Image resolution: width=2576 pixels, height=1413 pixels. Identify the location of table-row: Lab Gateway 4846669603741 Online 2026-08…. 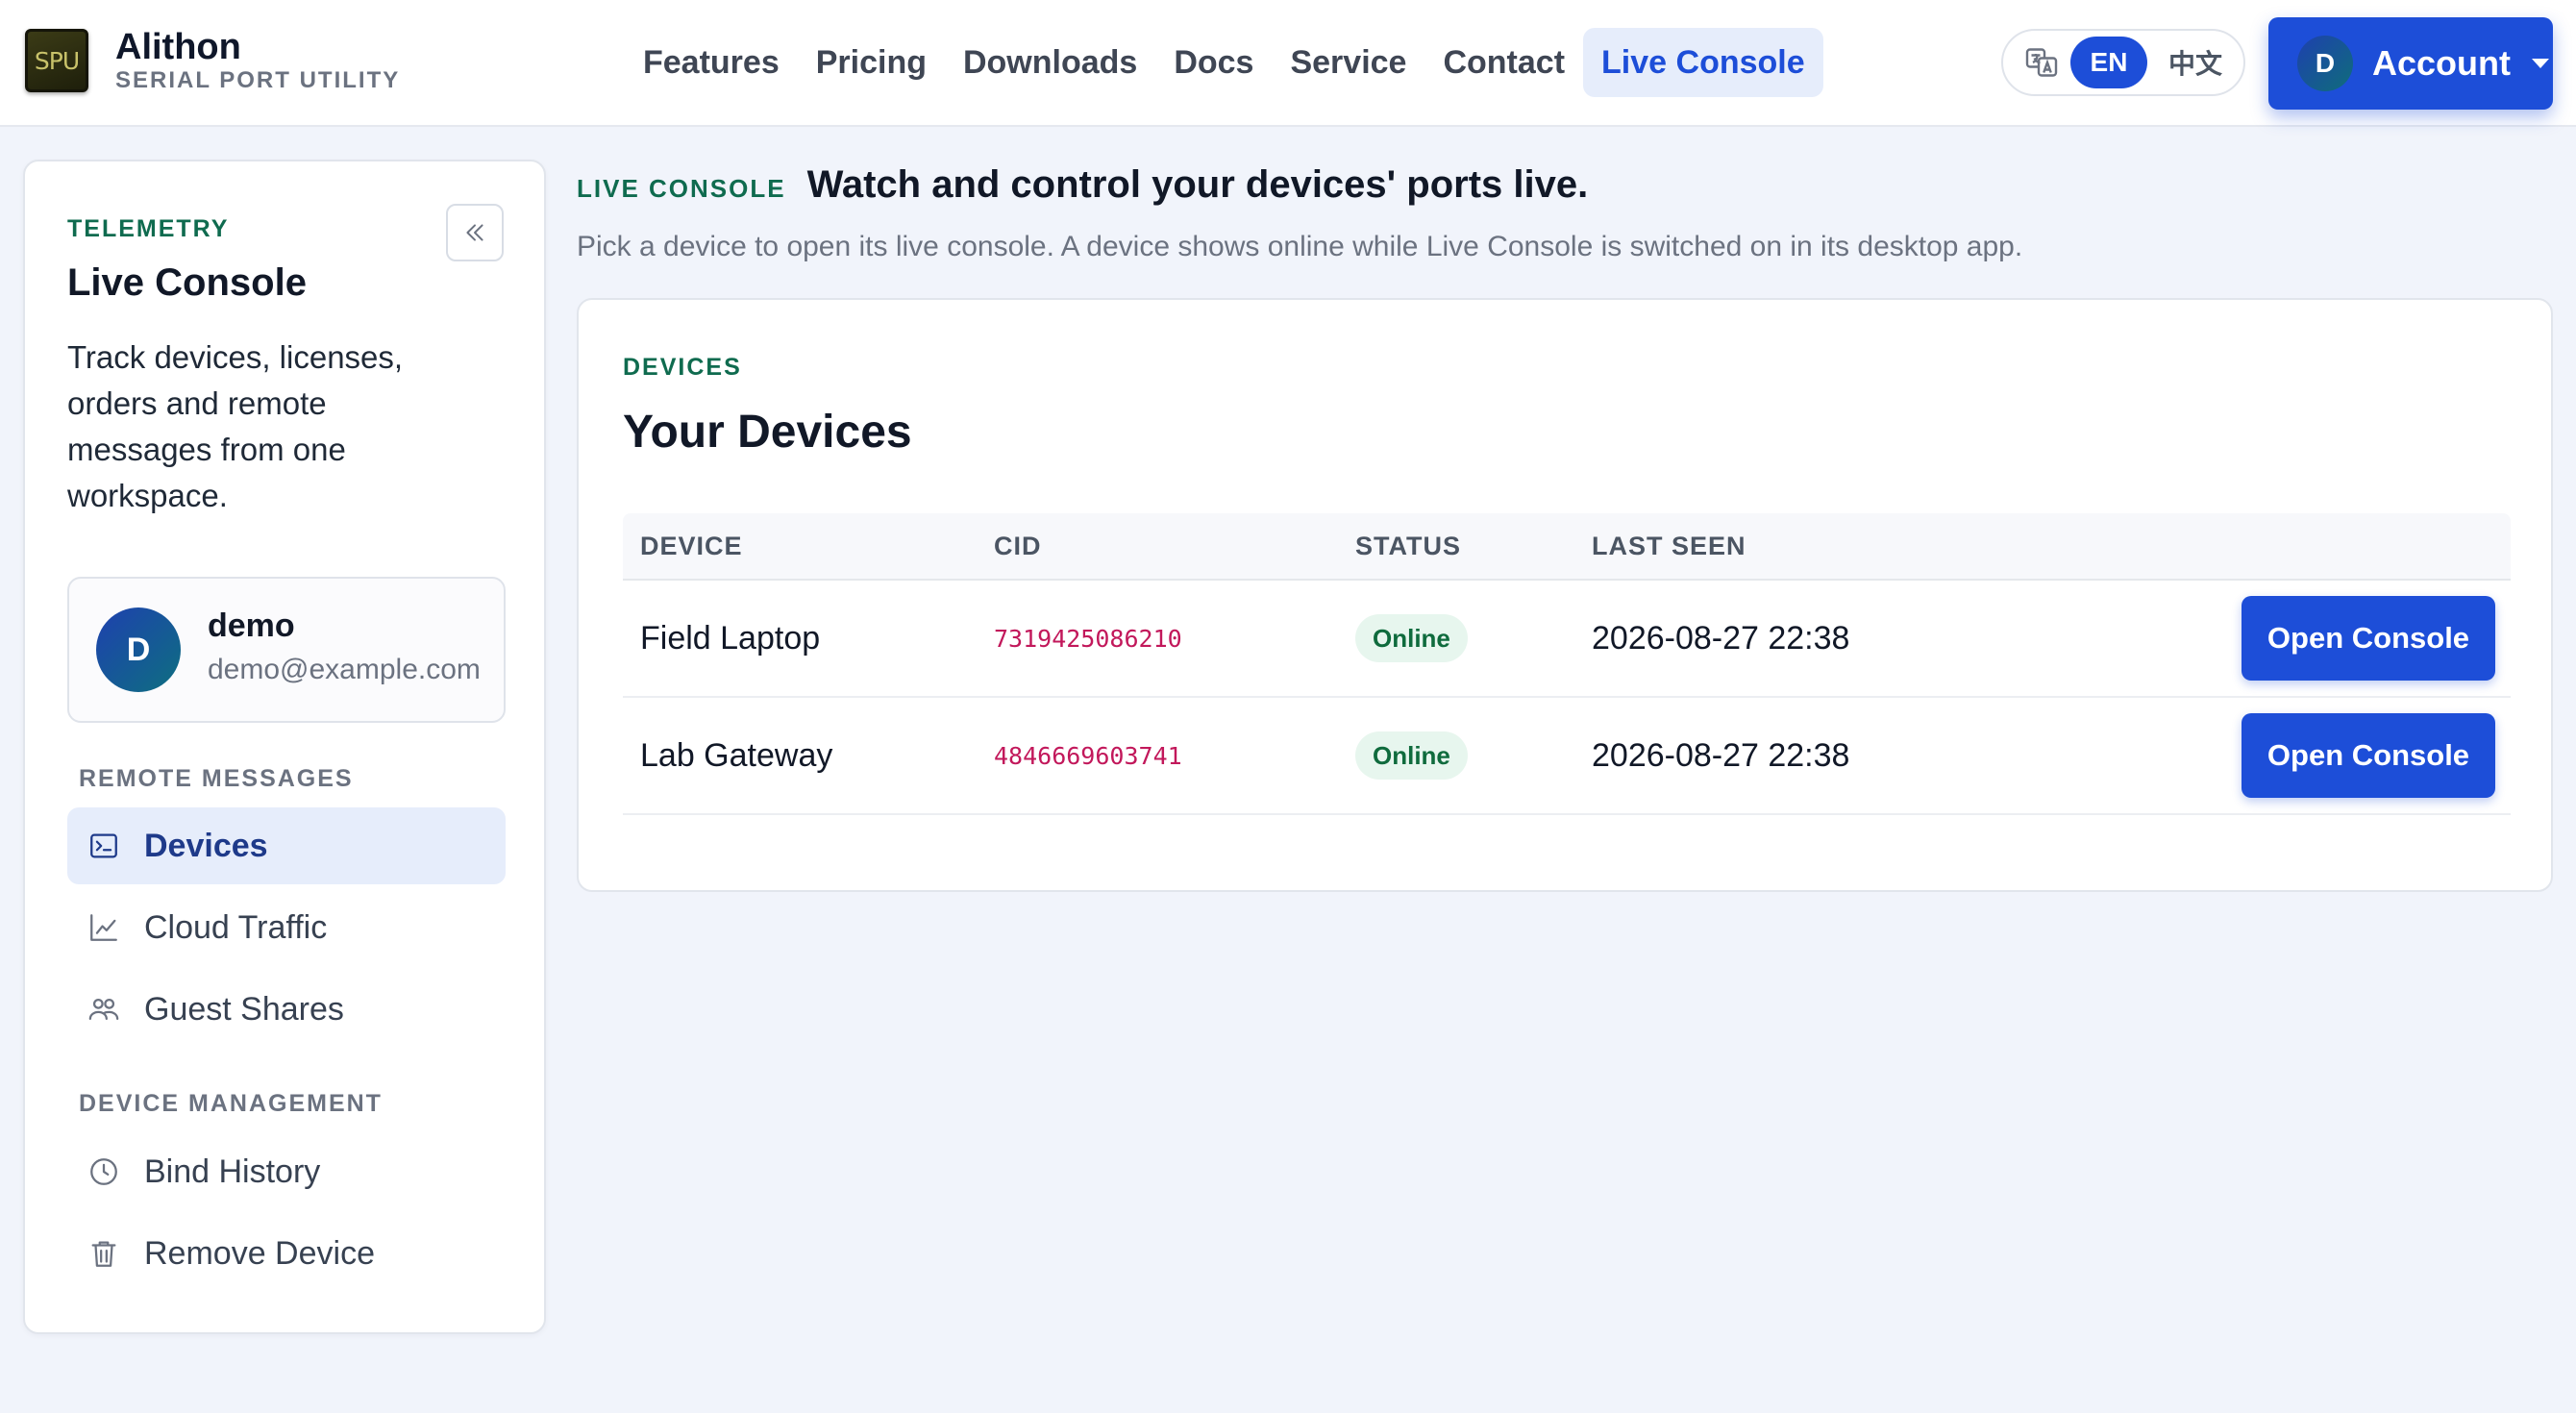
(1567, 756).